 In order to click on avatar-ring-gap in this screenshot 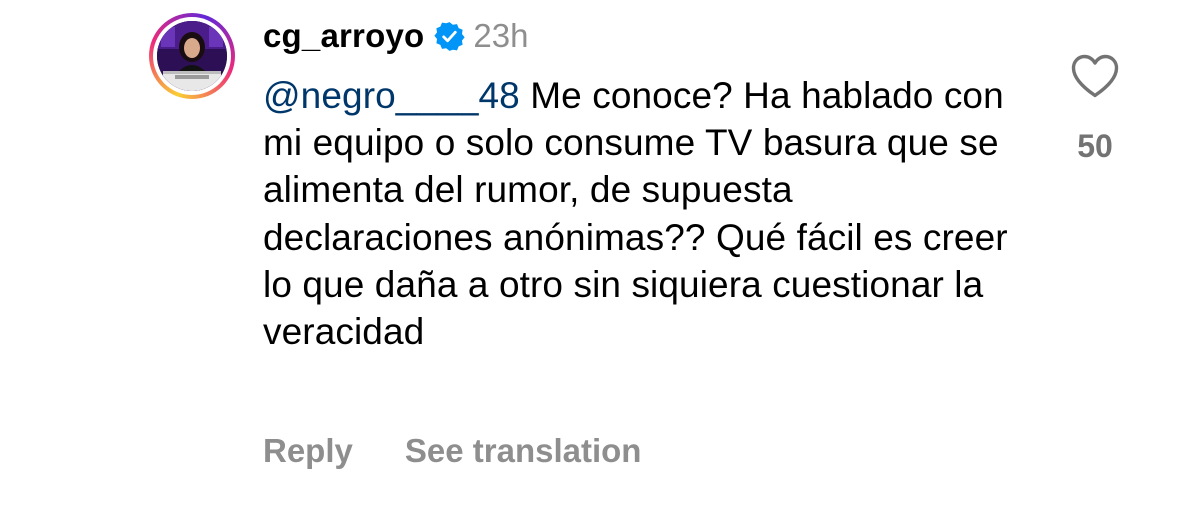, I will do `click(192, 56)`.